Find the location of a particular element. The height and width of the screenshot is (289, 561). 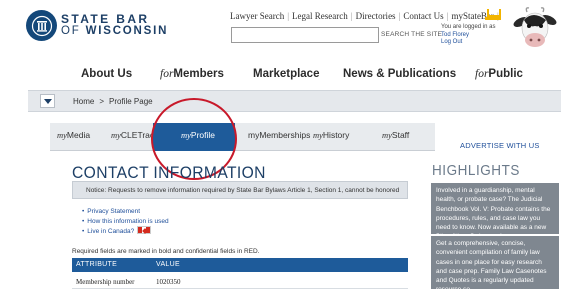

nav-for-public-prefix: for is located at coordinates (482, 74).